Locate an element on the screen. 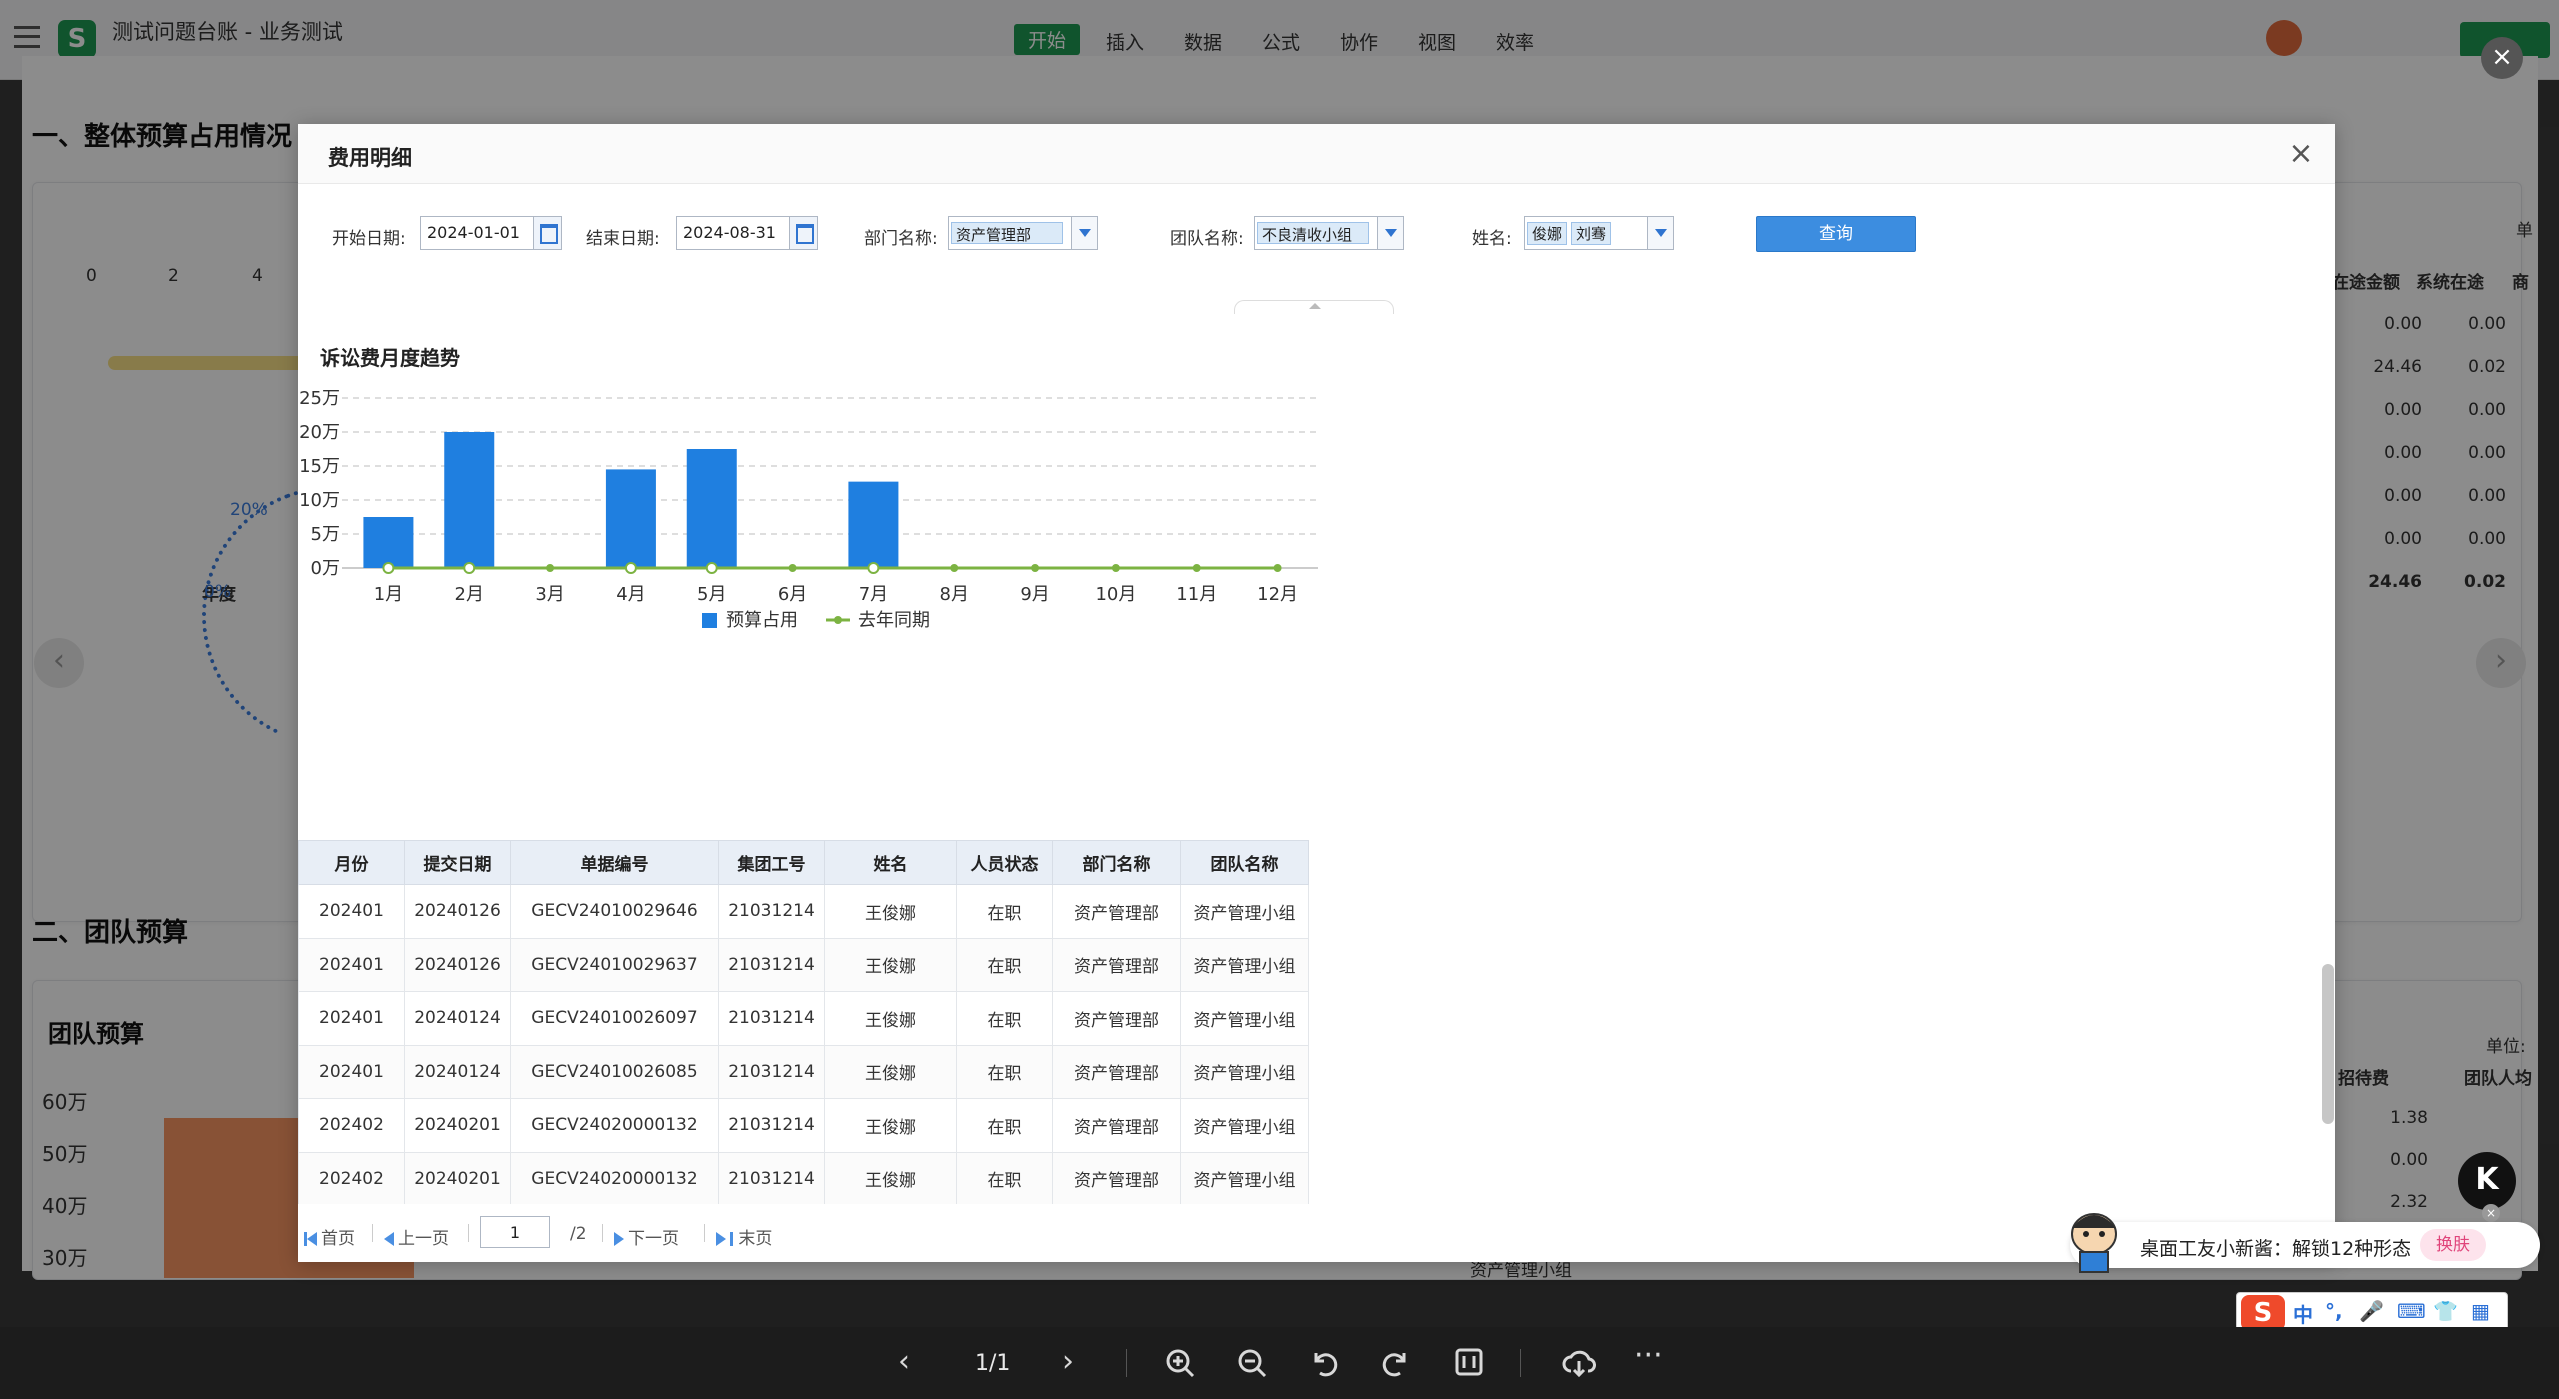 This screenshot has width=2559, height=1399. ime-logo: S is located at coordinates (2263, 1313).